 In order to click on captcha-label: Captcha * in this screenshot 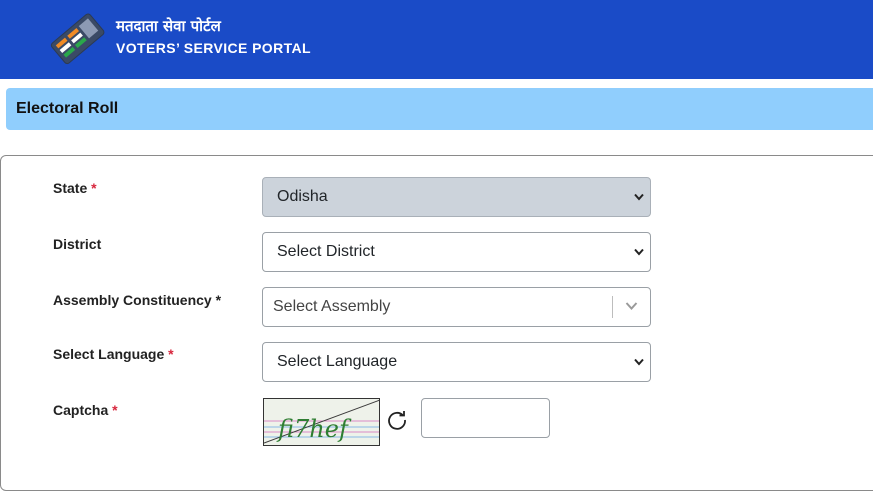, I will do `click(85, 410)`.